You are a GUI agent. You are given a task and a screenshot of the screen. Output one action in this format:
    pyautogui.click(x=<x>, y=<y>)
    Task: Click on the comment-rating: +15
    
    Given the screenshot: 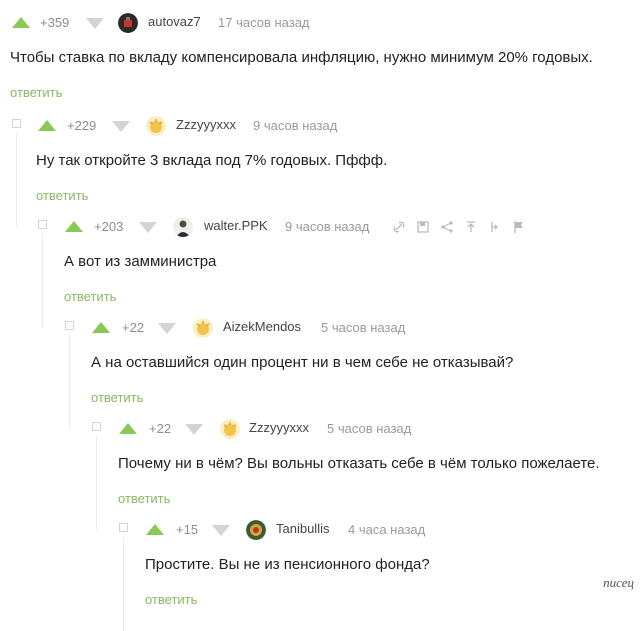 What is the action you would take?
    pyautogui.click(x=187, y=529)
    